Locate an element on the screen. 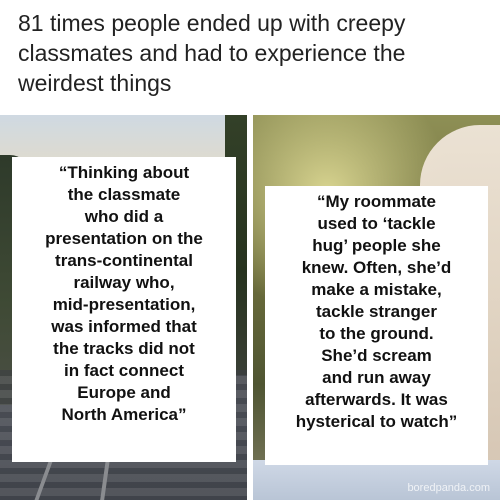 The width and height of the screenshot is (500, 500). watermark: boredpanda.com is located at coordinates (448, 488).